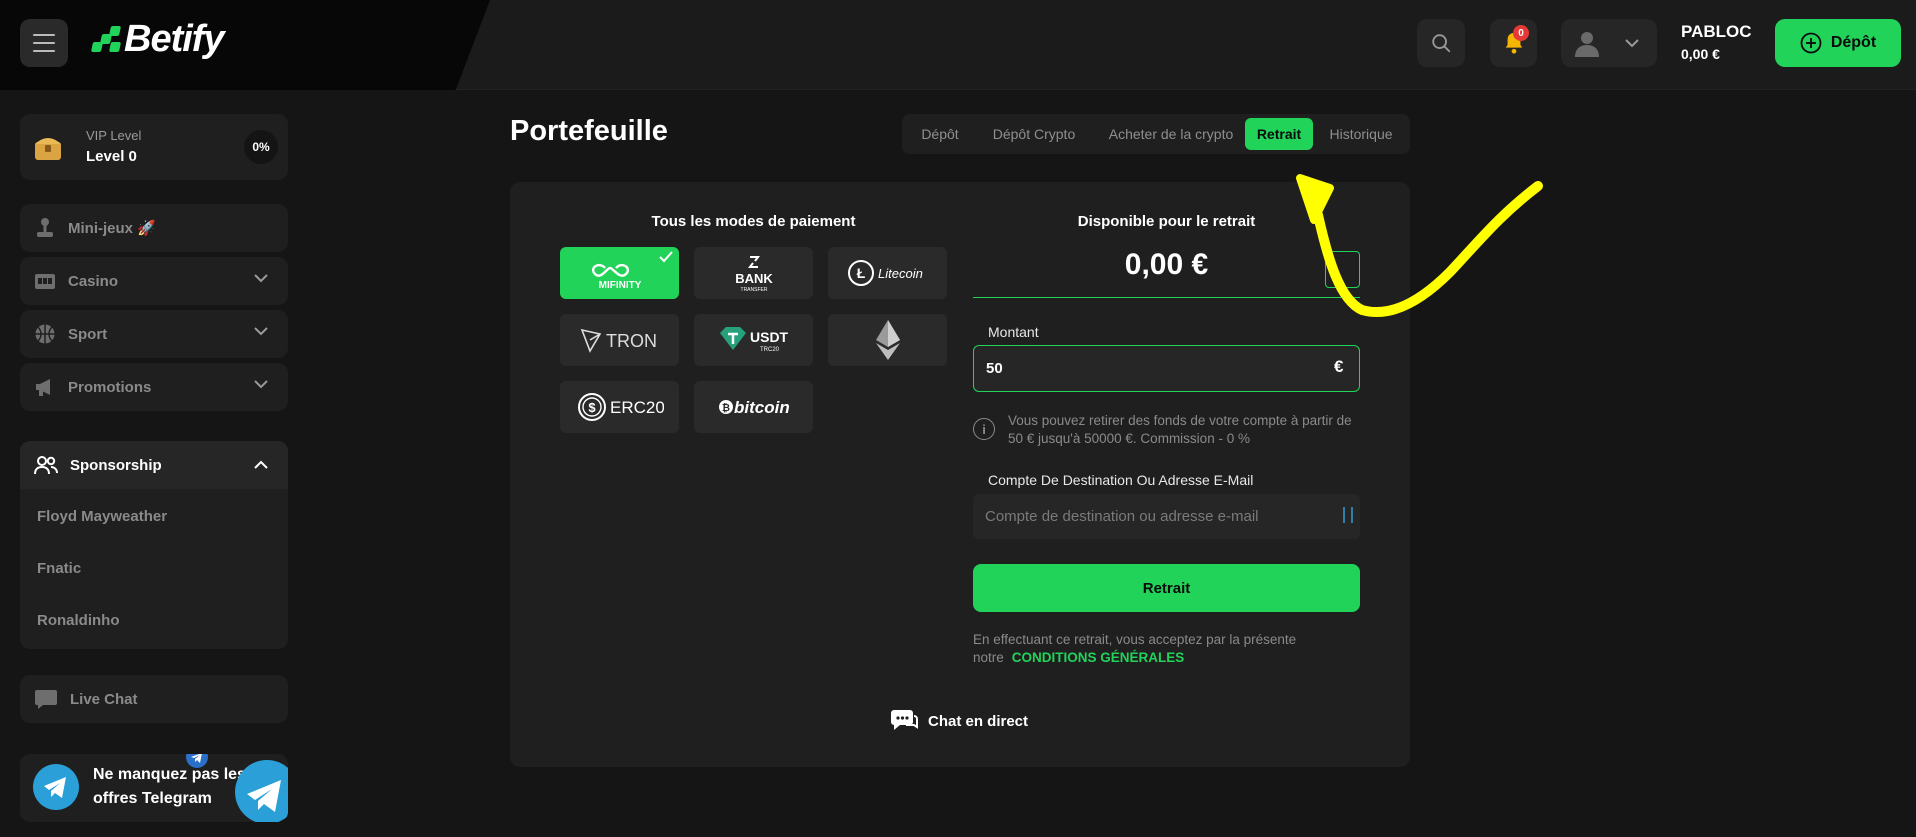 This screenshot has height=837, width=1916. I want to click on tab-historique: Historique, so click(1361, 134).